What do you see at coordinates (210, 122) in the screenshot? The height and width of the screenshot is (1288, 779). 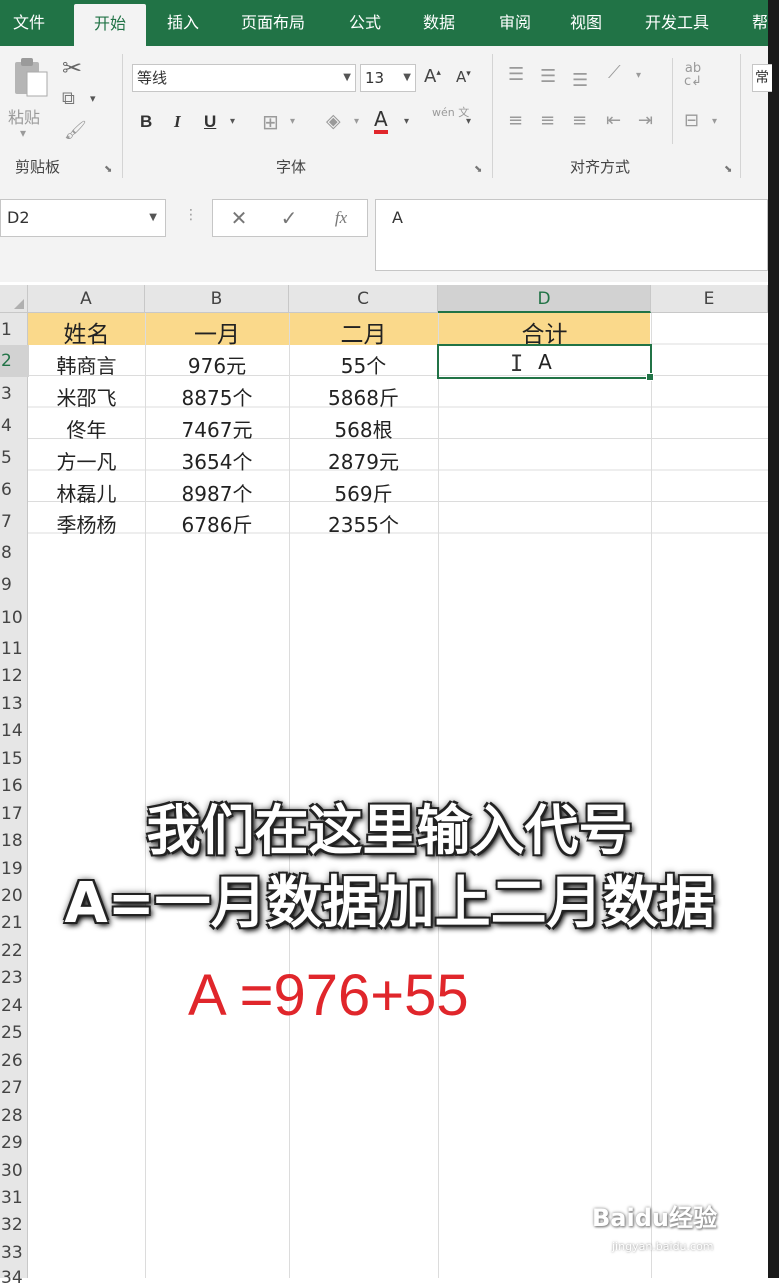 I see `underline-button: U` at bounding box center [210, 122].